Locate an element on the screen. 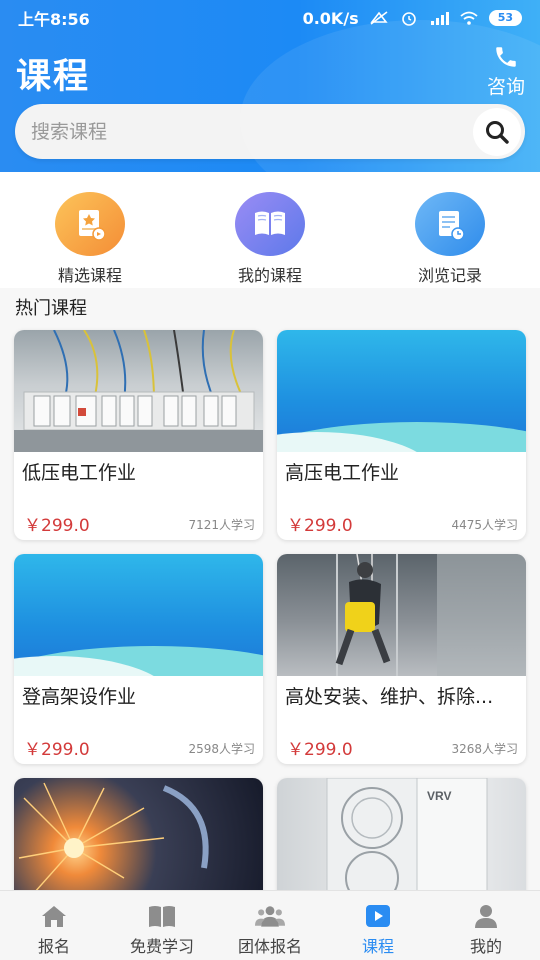 The height and width of the screenshot is (960, 540). phone-icon is located at coordinates (506, 57).